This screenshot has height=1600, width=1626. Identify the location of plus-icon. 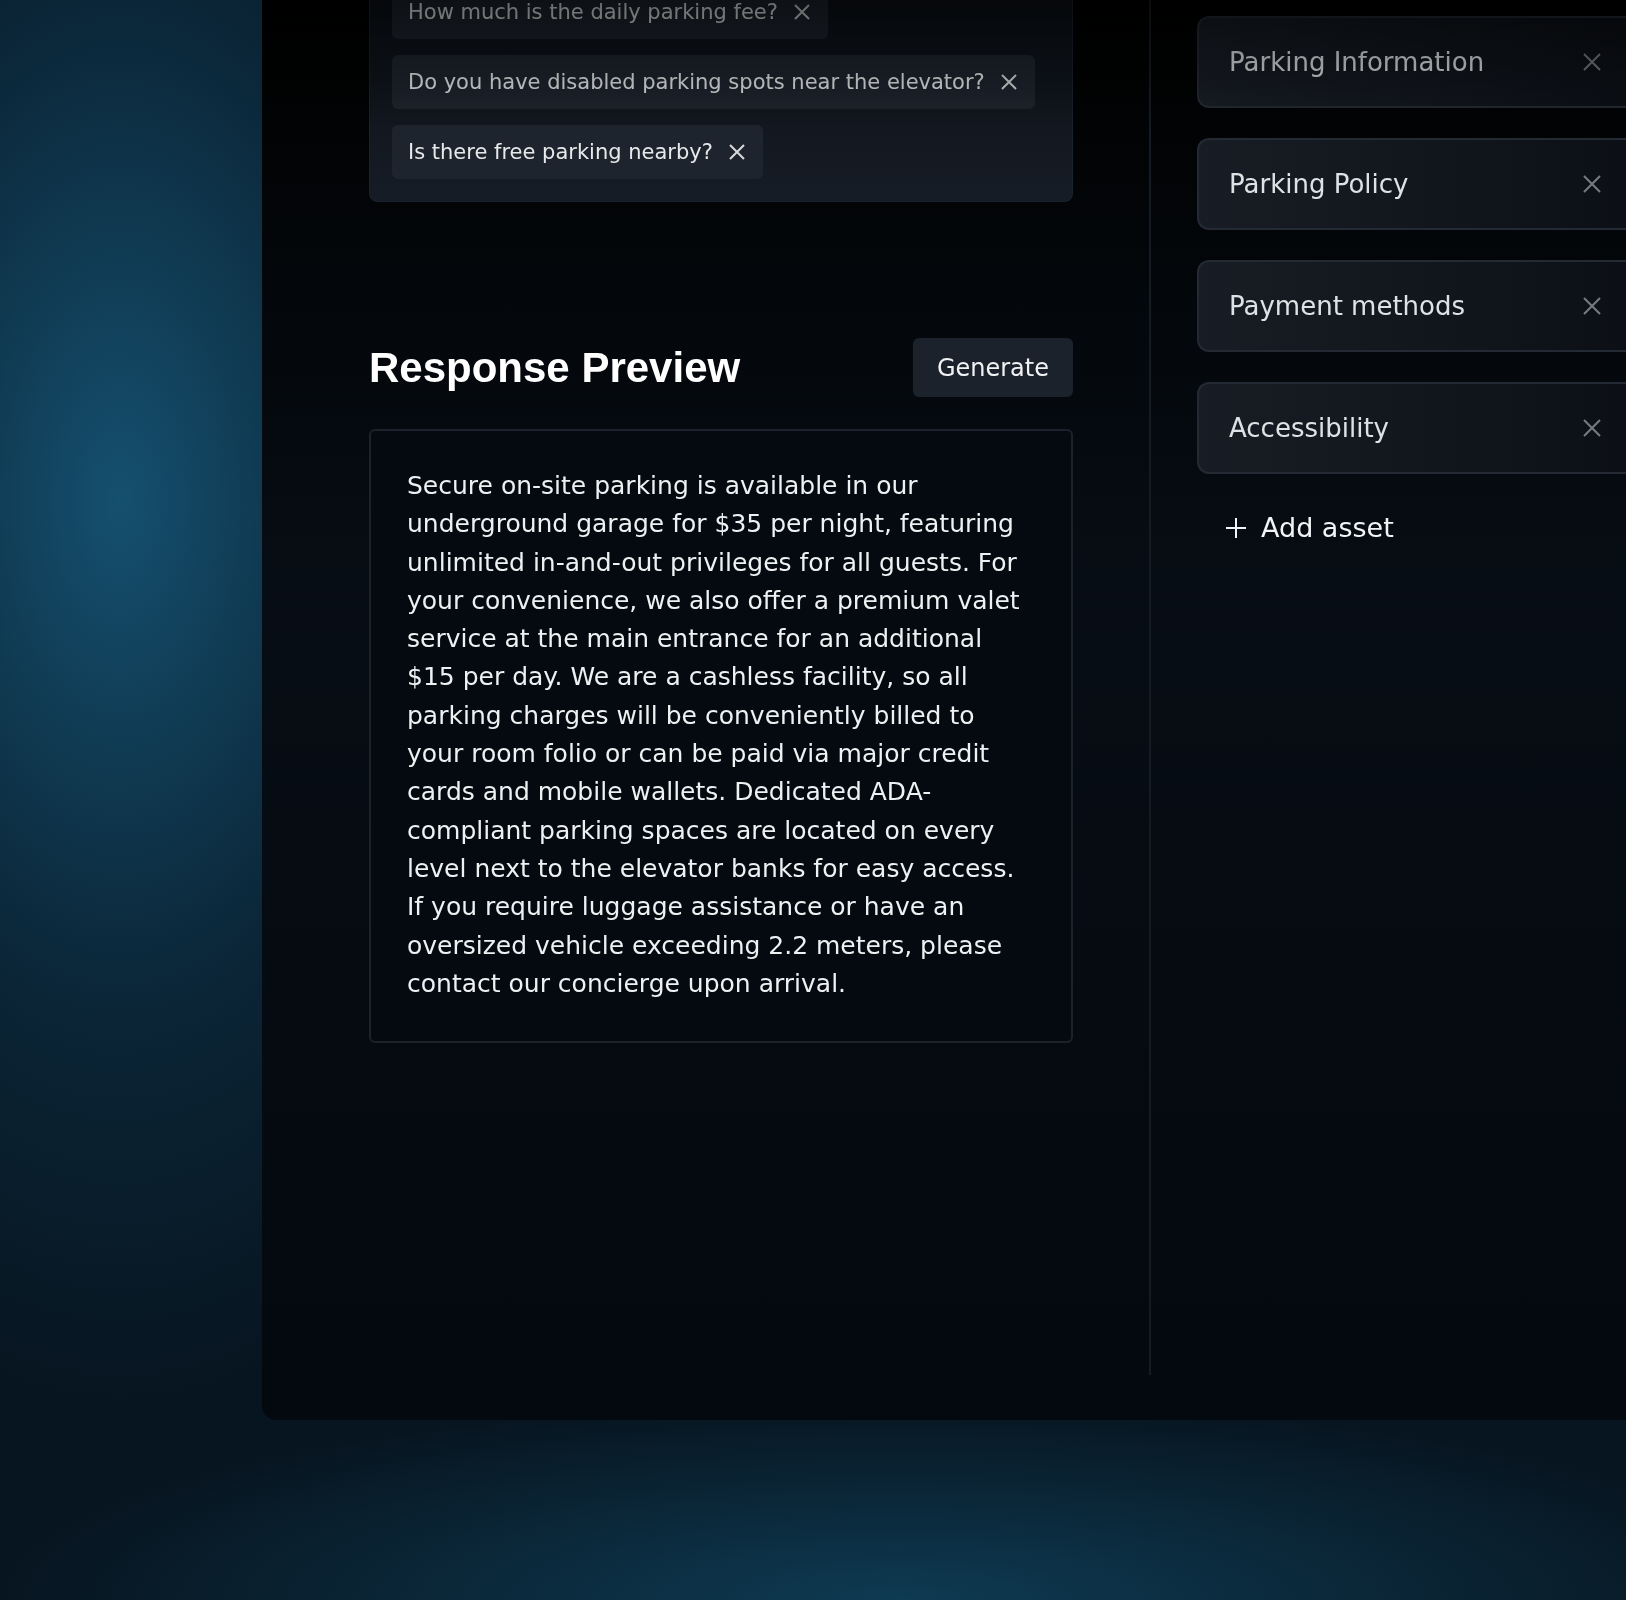
(1236, 527).